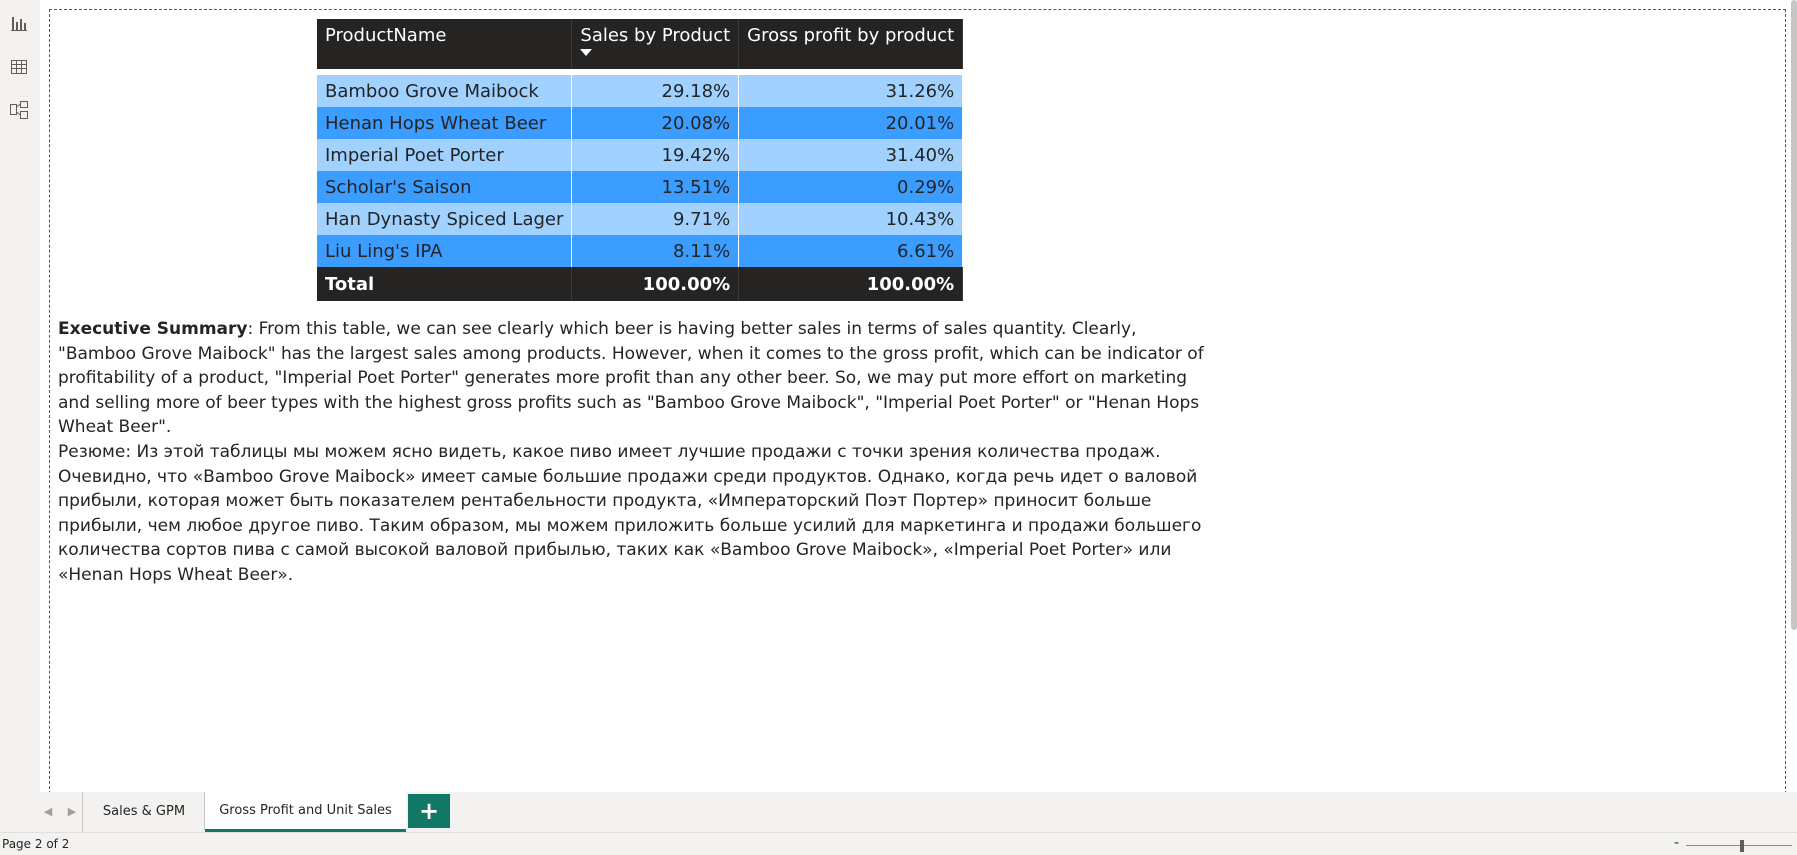 The image size is (1797, 855). I want to click on table-row: Liu Ling's IPA 8.11% 6.61%, so click(640, 251).